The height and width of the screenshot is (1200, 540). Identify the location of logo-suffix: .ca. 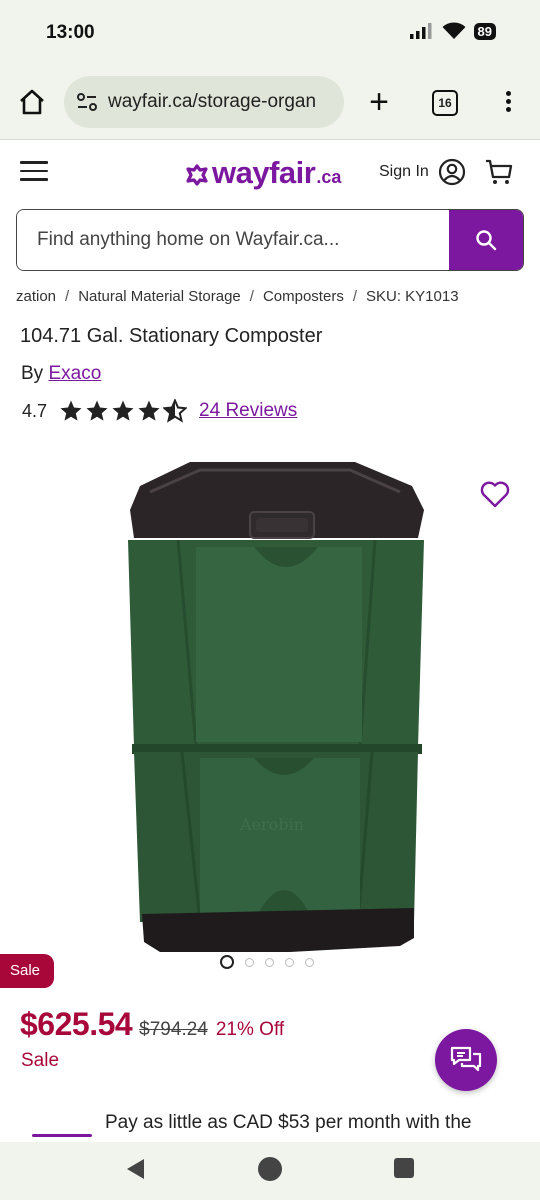
(329, 177).